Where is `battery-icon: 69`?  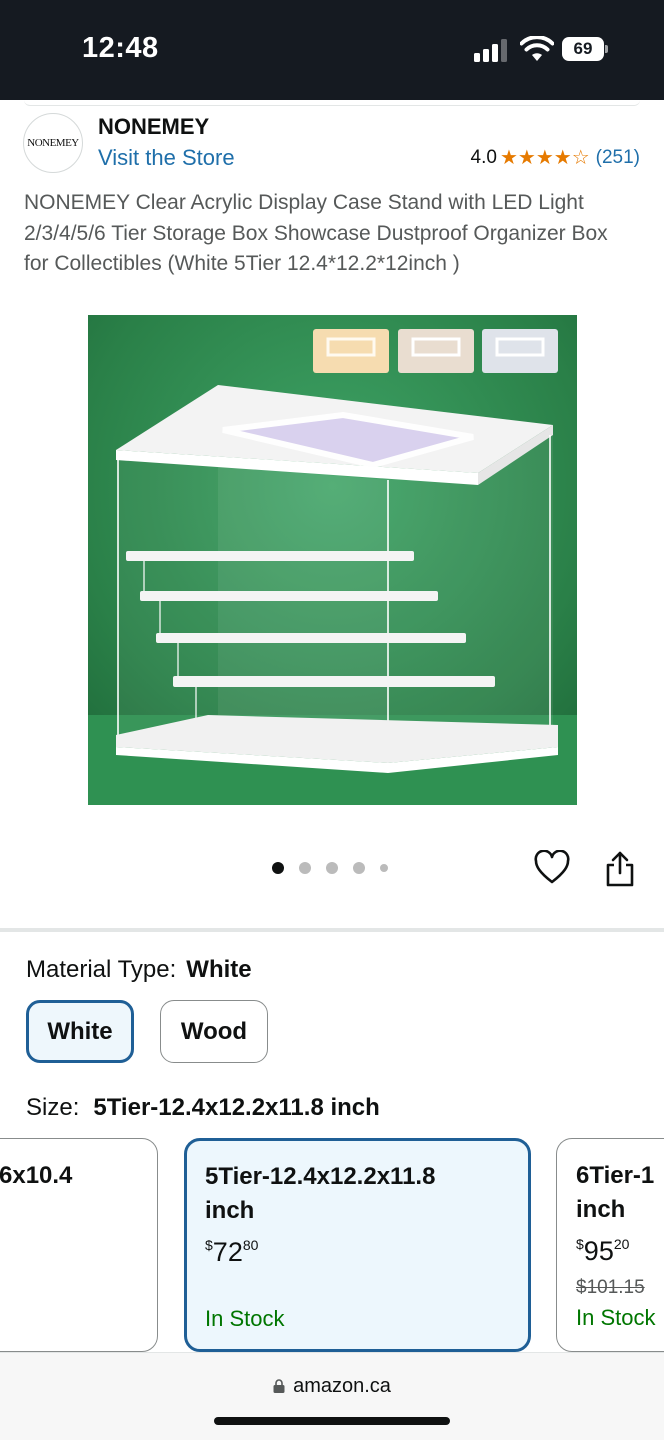
battery-icon: 69 is located at coordinates (585, 49).